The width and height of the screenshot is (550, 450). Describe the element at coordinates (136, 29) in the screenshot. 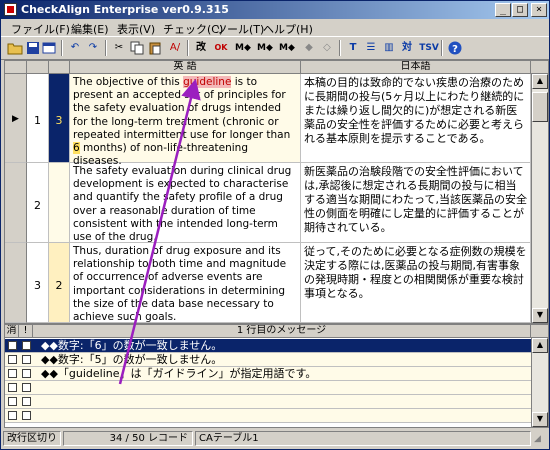

I see `menu-view: 表示(V)` at that location.